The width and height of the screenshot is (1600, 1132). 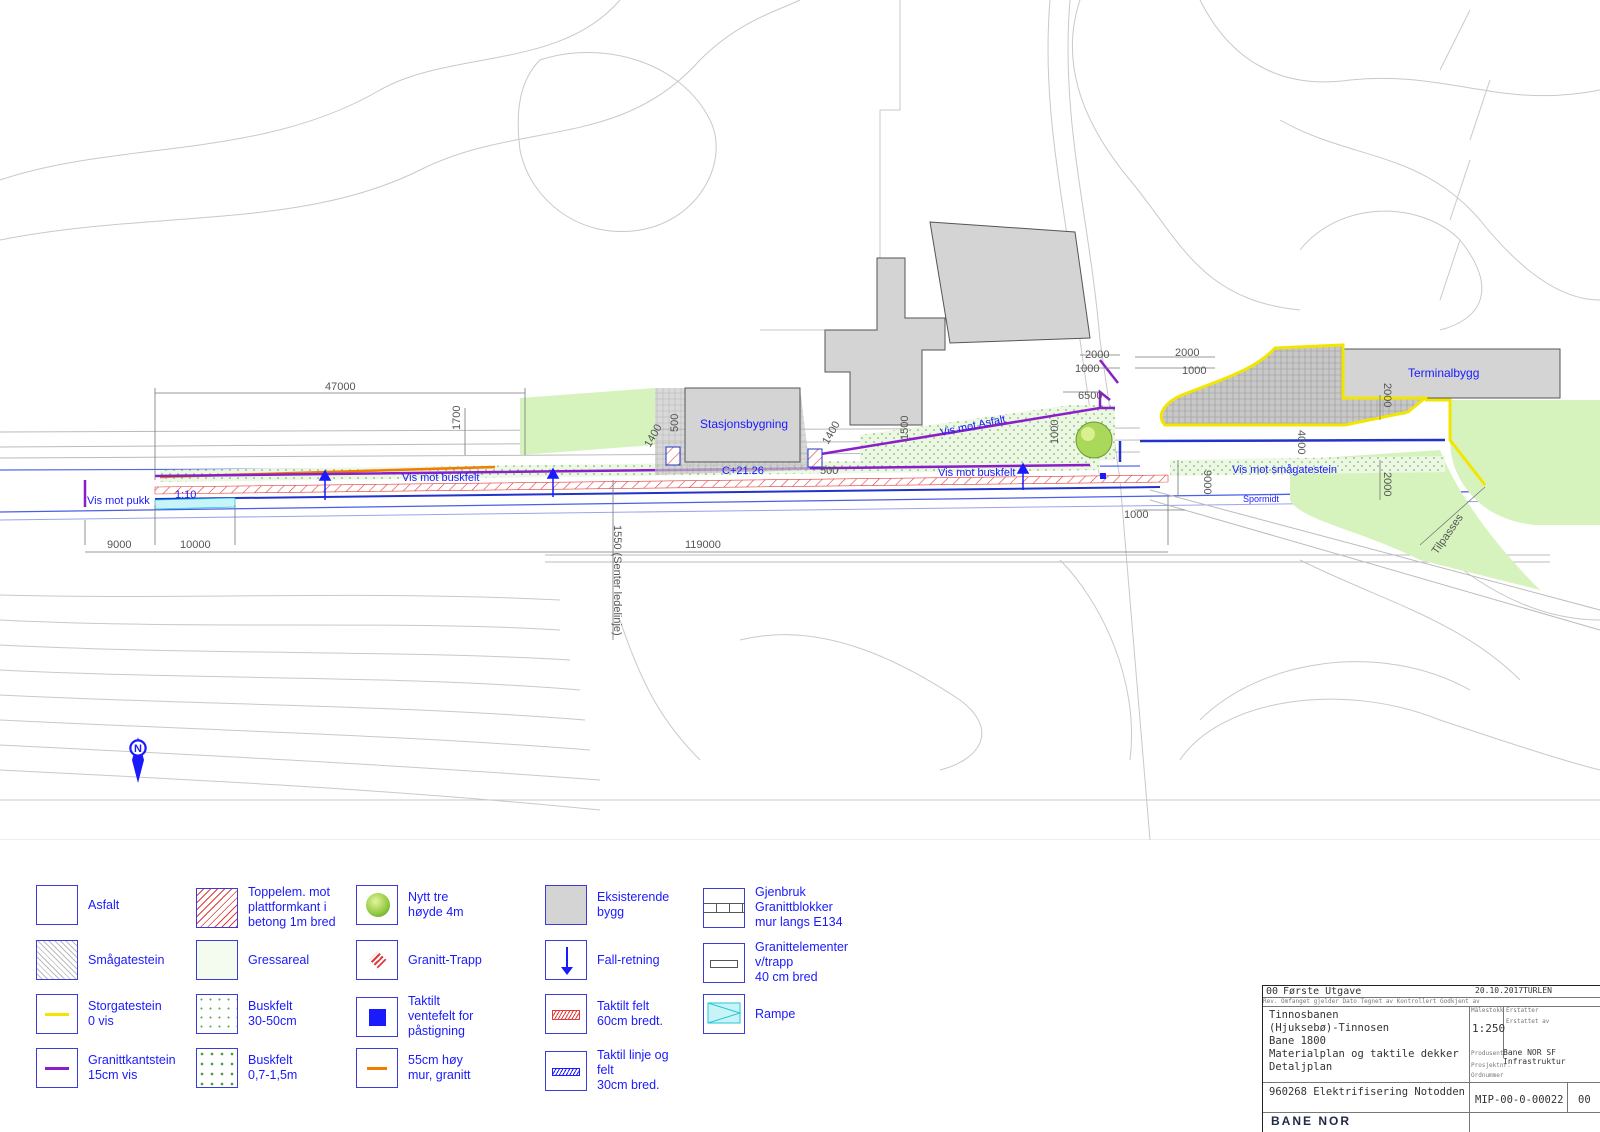 I want to click on project-line: (Hjuksebø)-Tinnosen, so click(x=1329, y=1028).